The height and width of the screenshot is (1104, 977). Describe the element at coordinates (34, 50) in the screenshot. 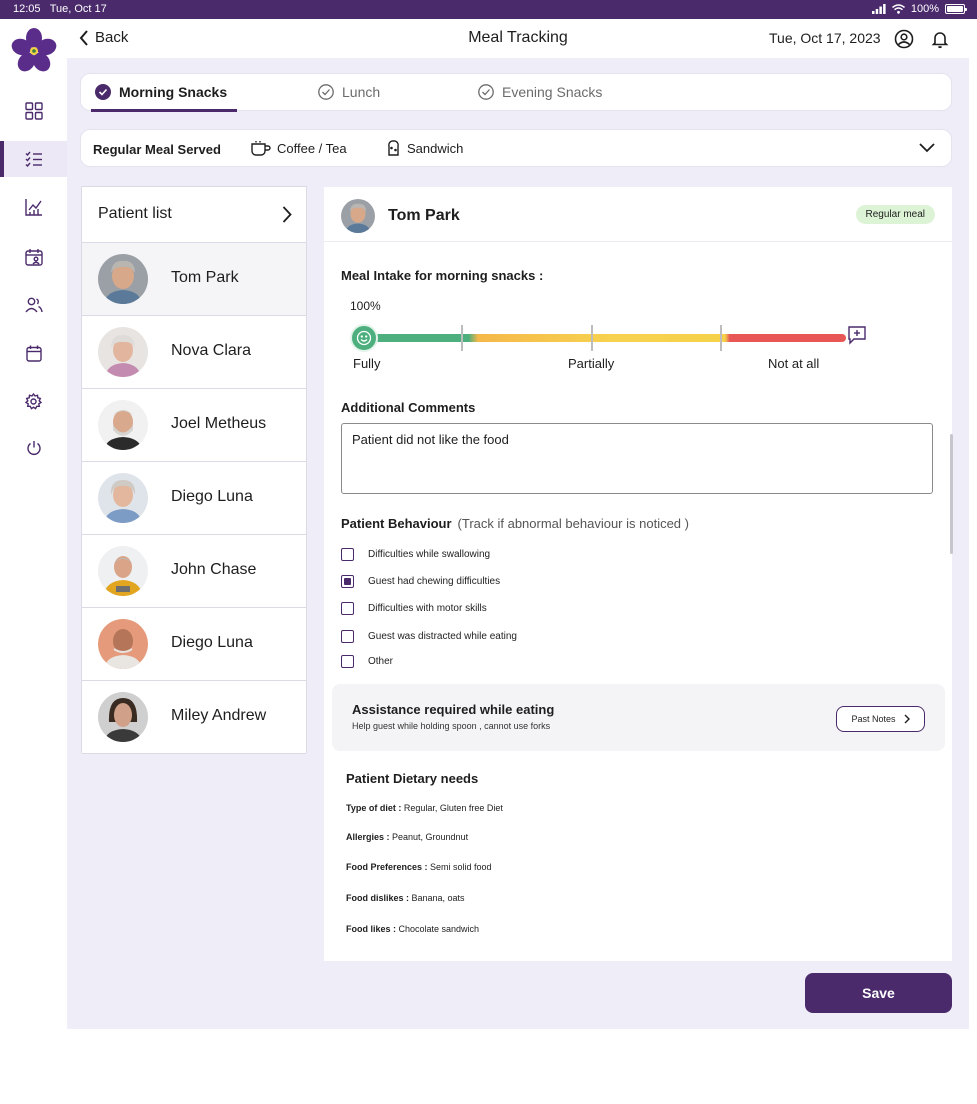

I see `flower-logo` at that location.